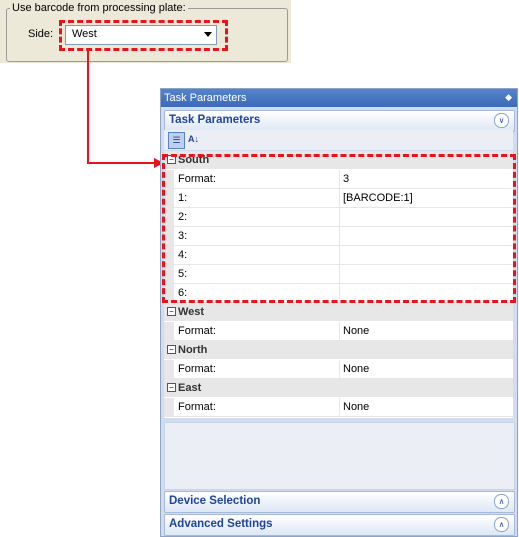  What do you see at coordinates (221, 524) in the screenshot?
I see `section-advanced-settings-label: Advanced Settings` at bounding box center [221, 524].